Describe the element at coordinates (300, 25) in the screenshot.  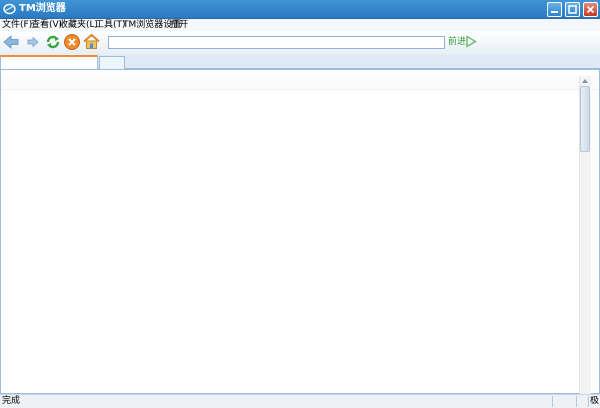
I see `menu-bar: 文件(F) 查看(V) 收藏夹(L) 工具(T) TM浏览器设置 打开` at that location.